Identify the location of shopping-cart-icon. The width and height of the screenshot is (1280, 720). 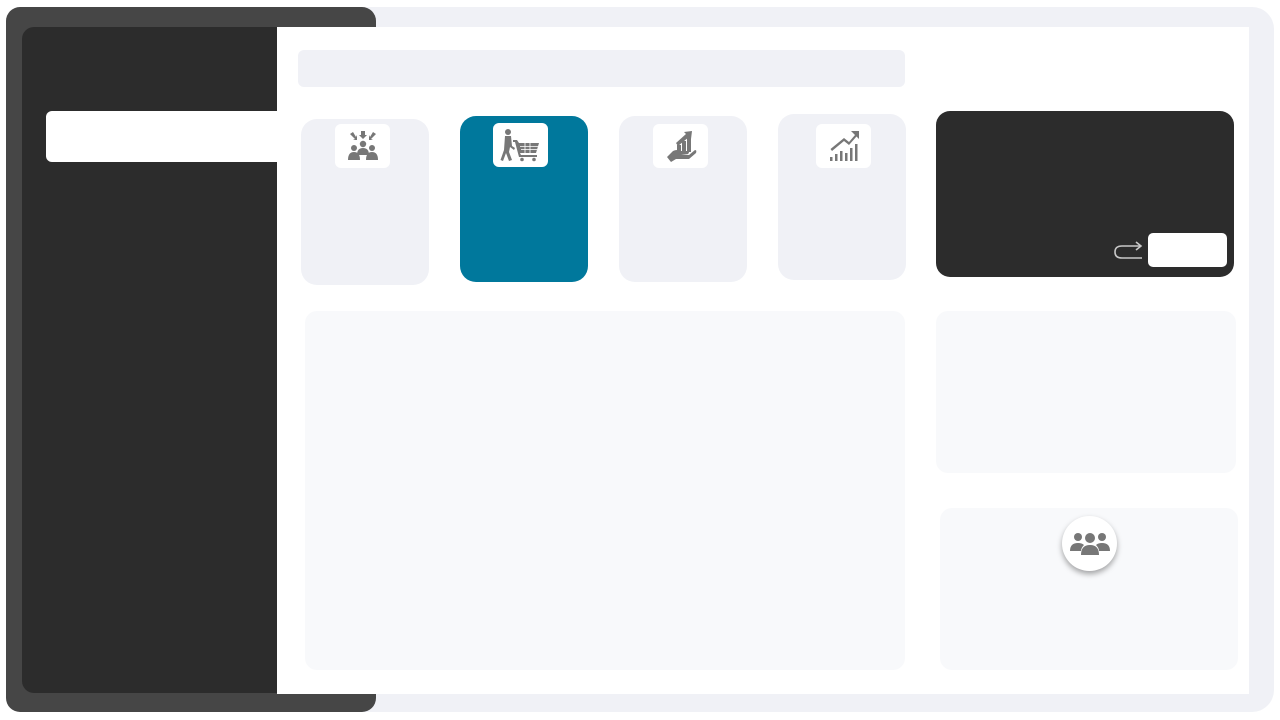
(520, 145).